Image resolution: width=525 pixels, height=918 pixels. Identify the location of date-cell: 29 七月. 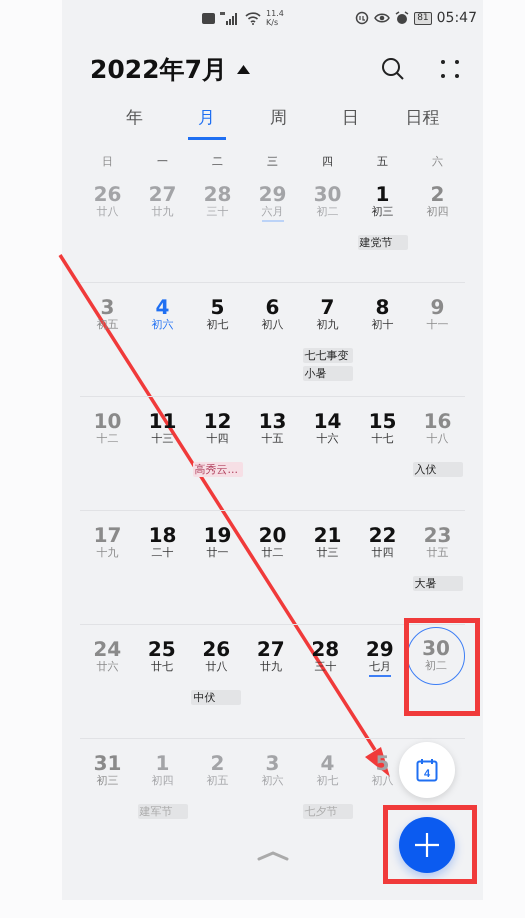
(379, 656).